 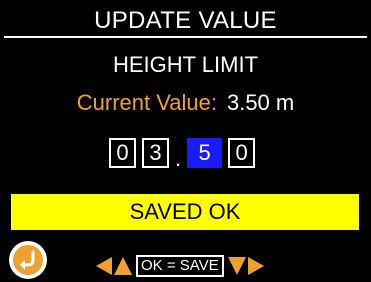 I want to click on digit-box: 3, so click(x=155, y=153).